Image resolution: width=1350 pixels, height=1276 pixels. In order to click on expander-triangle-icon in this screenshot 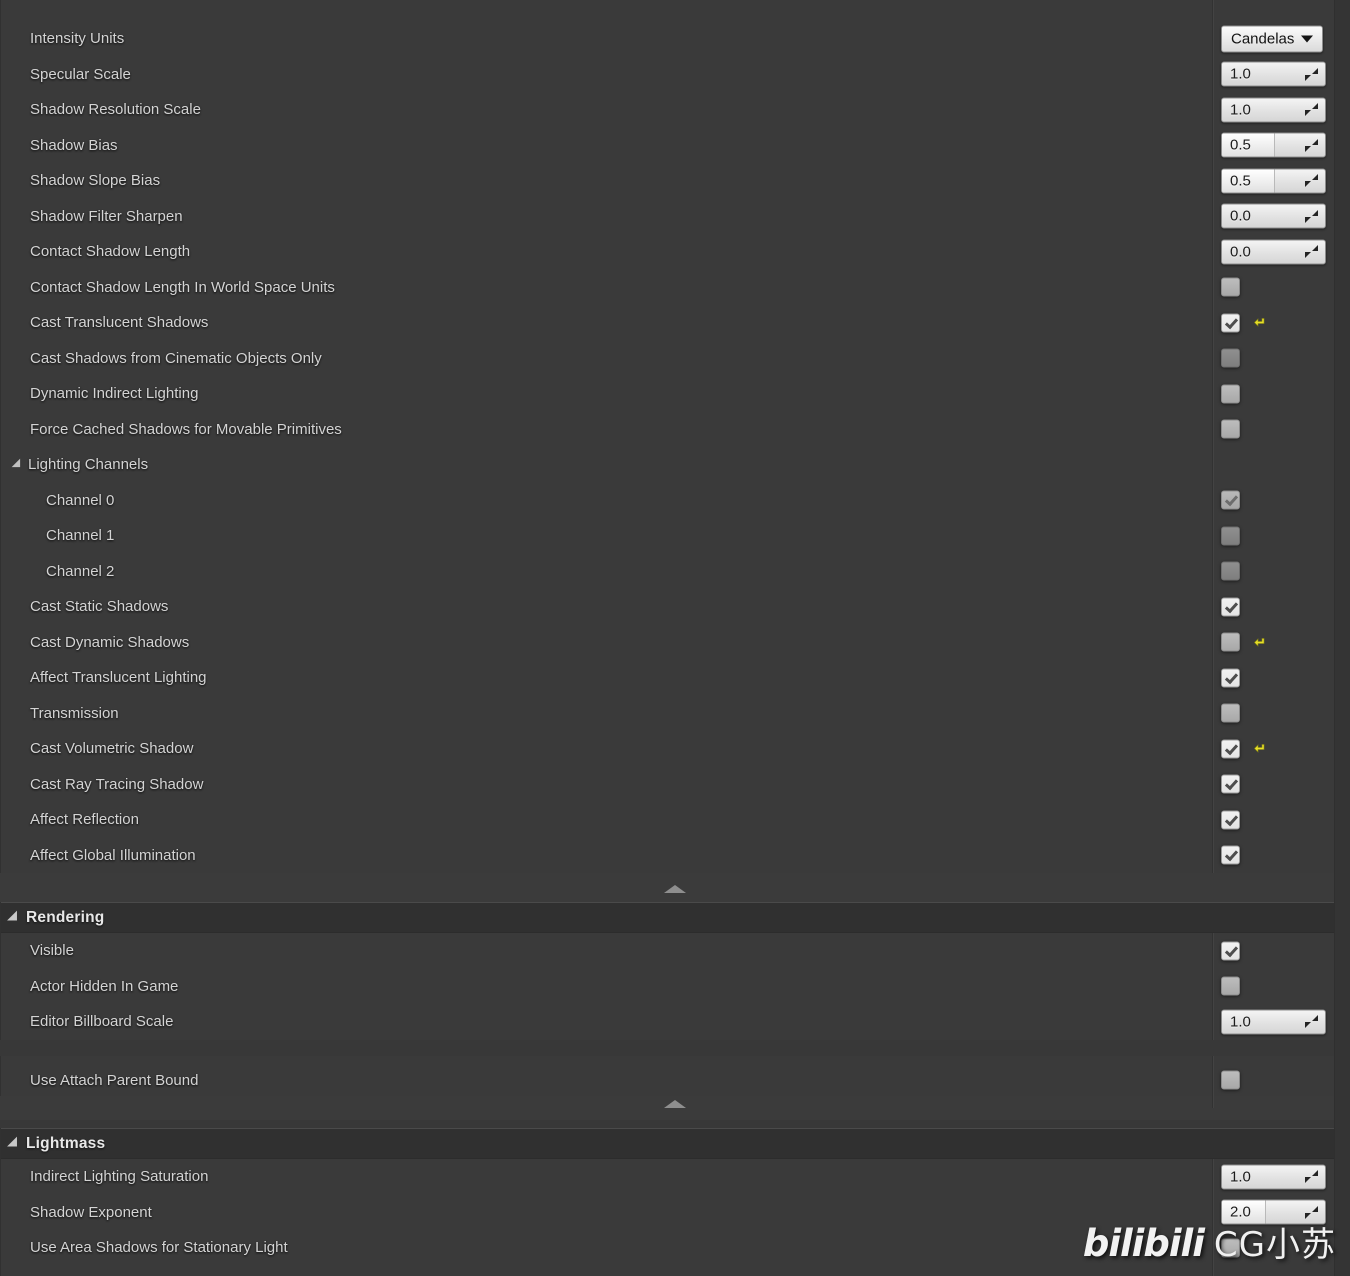, I will do `click(18, 465)`.